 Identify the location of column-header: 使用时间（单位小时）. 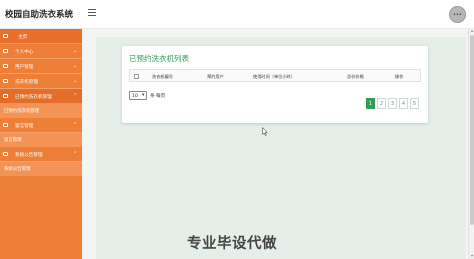
(274, 76).